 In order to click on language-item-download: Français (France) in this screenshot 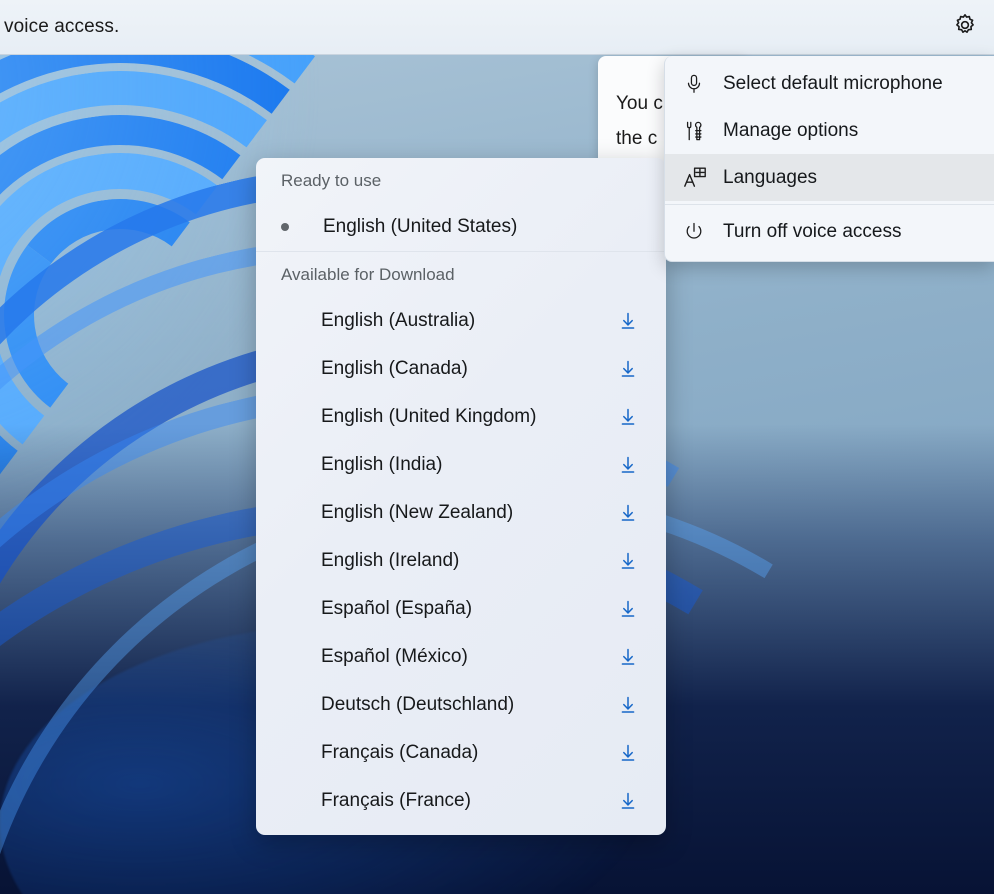, I will do `click(461, 801)`.